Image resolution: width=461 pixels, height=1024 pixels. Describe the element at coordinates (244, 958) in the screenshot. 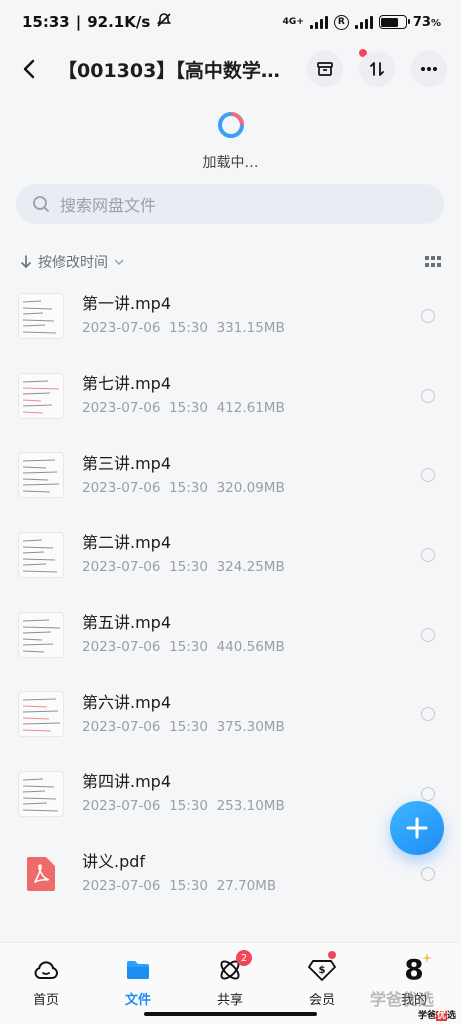

I see `share-badge: 2` at that location.